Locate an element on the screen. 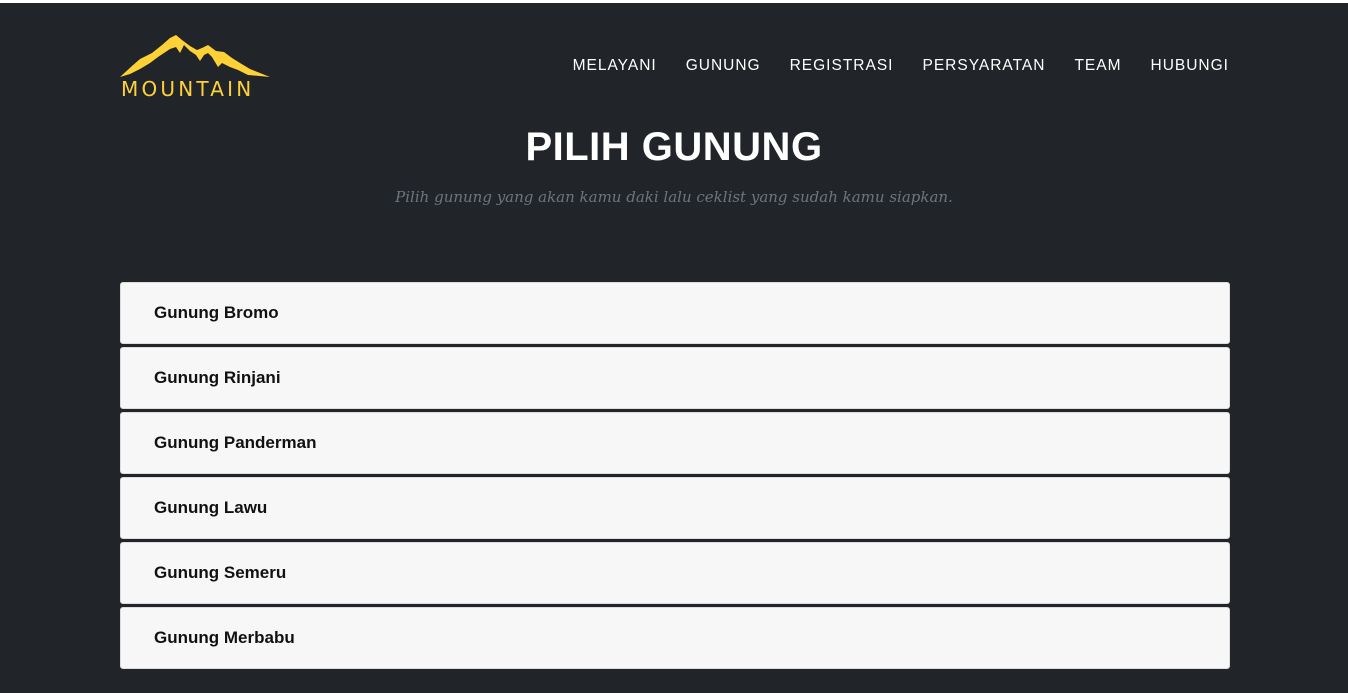 The width and height of the screenshot is (1348, 693). nav-link-team: TEAM is located at coordinates (1097, 66).